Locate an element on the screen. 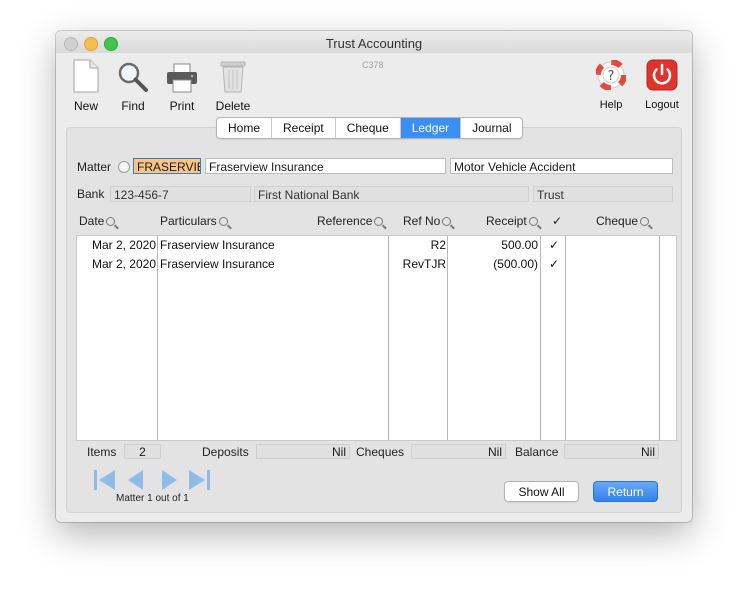  reference-column-header: Reference is located at coordinates (350, 221).